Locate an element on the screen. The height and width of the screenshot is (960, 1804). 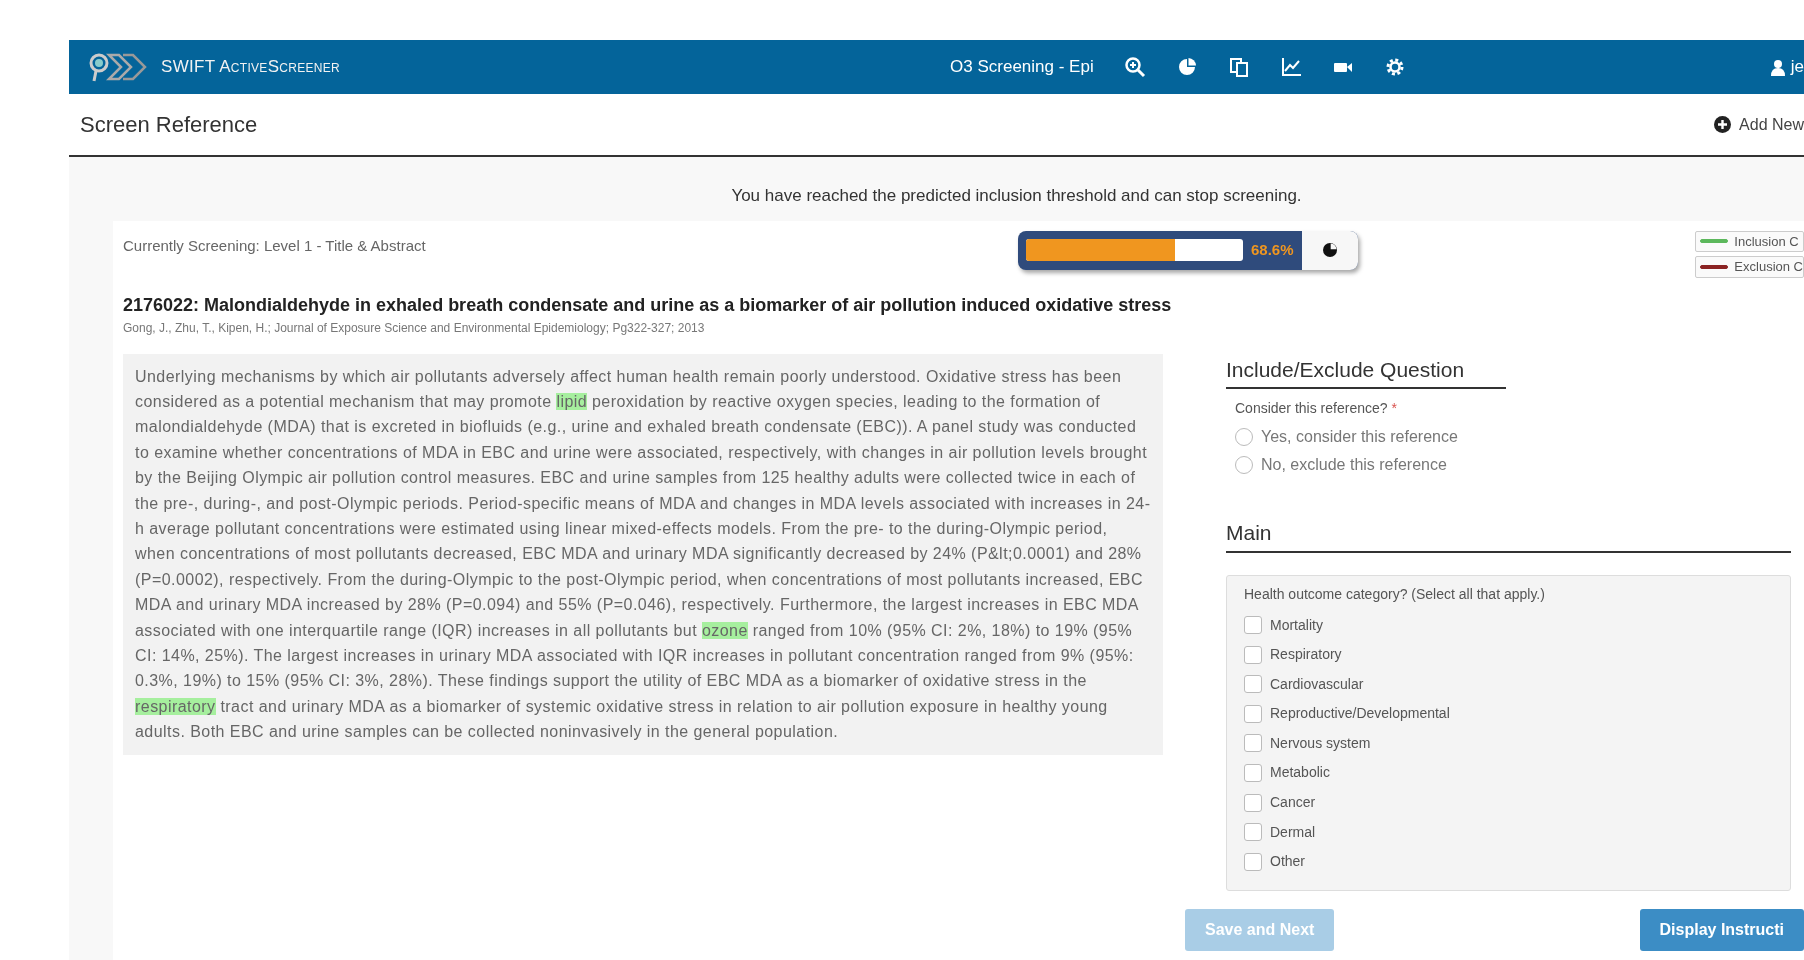
reference-citation: Gong, J., Zhu, T., Kipen, H.; Journal of Exposure Science and Environmental Epidemiology; Pg322-327; 2013 is located at coordinates (414, 328).